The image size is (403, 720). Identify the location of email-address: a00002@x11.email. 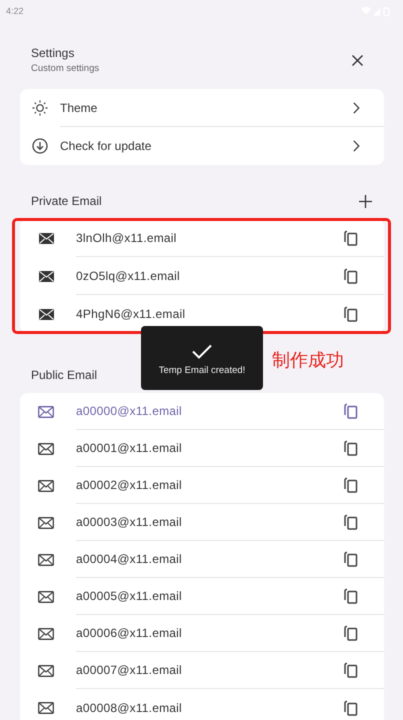
(129, 485).